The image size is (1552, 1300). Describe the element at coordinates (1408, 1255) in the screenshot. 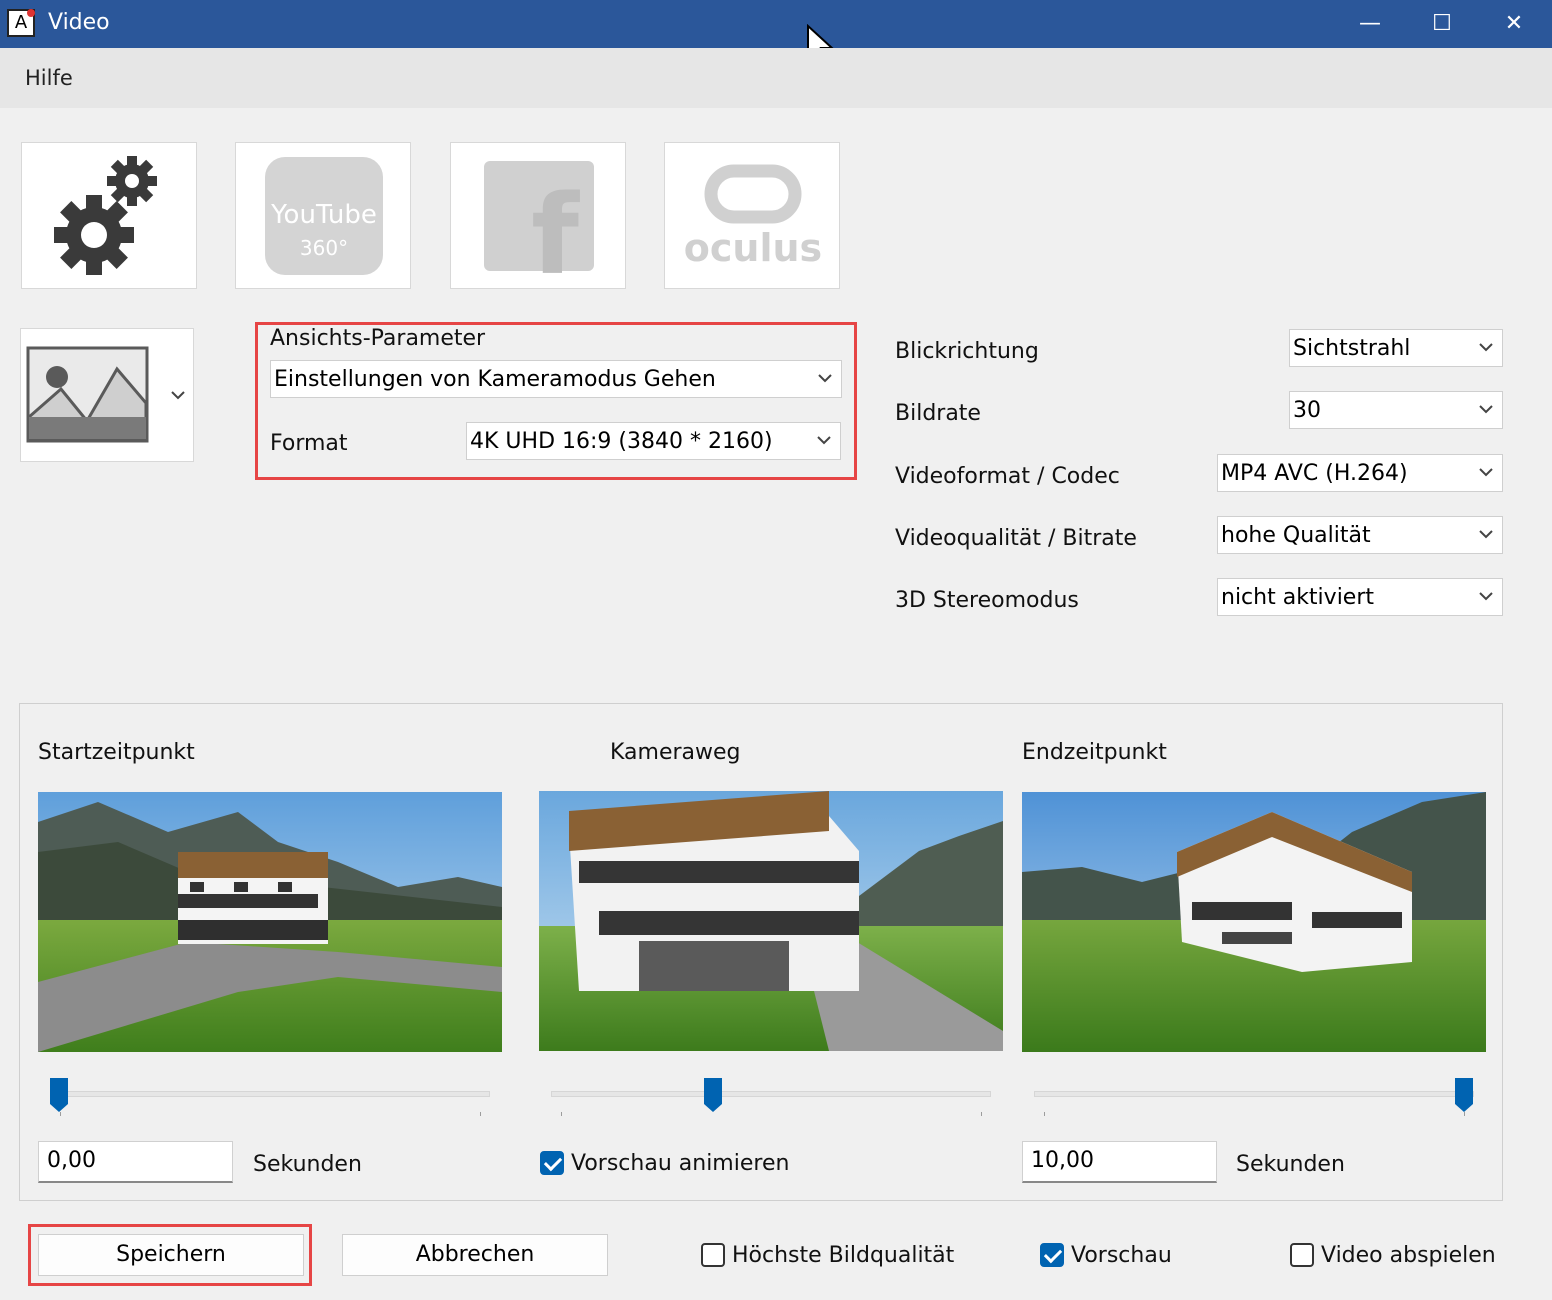

I see `play-video-label: Video abspielen` at that location.